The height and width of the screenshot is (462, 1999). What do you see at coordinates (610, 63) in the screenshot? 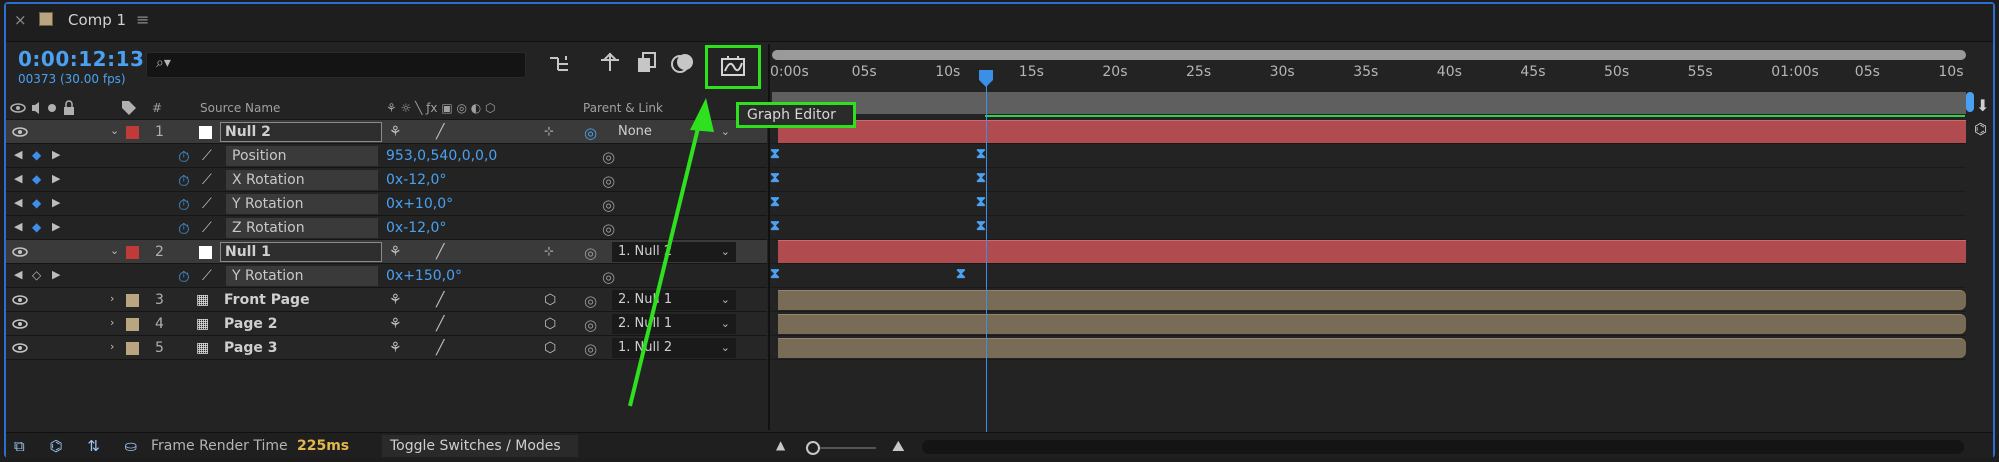
I see `draft-3d-icon` at bounding box center [610, 63].